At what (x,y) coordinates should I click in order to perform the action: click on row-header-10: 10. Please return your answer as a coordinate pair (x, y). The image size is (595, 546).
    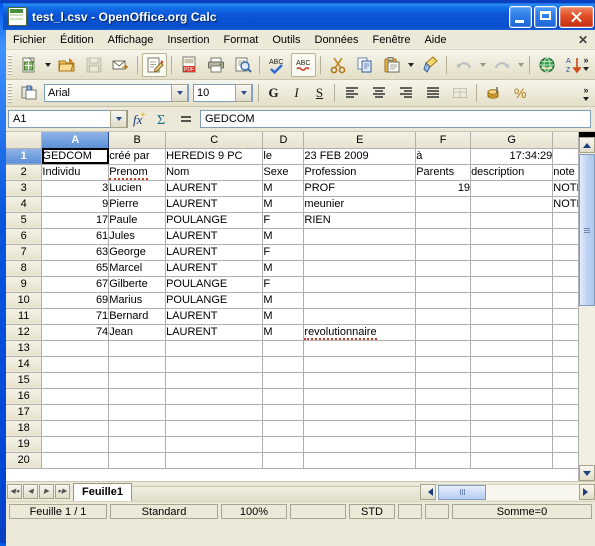
    Looking at the image, I should click on (24, 300).